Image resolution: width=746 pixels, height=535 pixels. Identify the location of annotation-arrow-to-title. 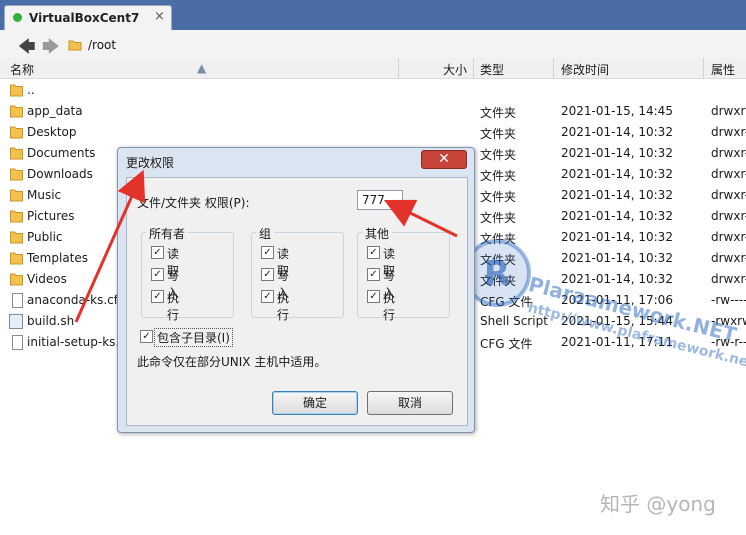
(110, 246).